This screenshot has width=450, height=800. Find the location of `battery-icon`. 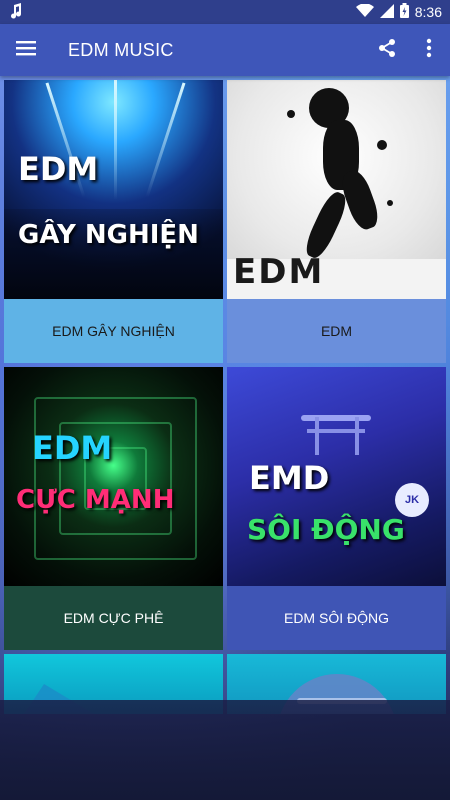

battery-icon is located at coordinates (404, 12).